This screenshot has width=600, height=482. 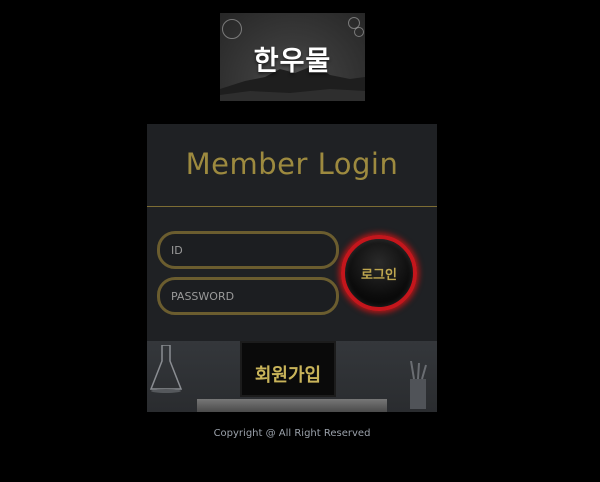 I want to click on login-button-label: 로그인, so click(x=379, y=275).